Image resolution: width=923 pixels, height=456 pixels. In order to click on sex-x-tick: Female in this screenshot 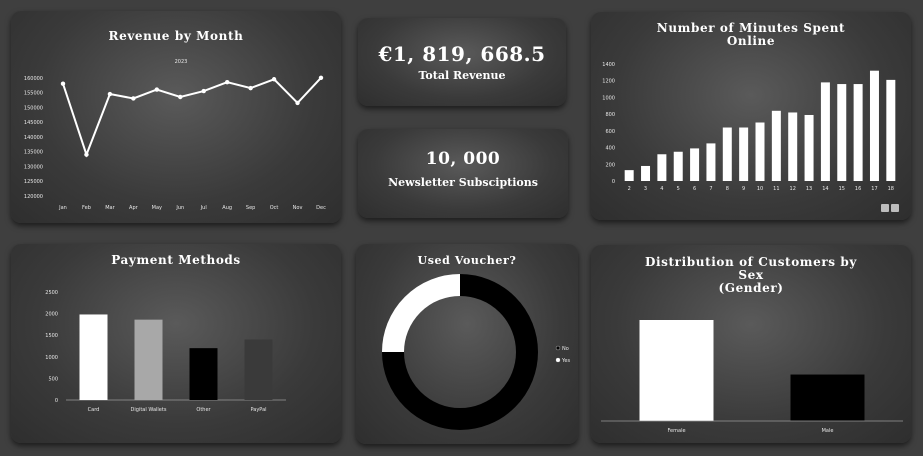, I will do `click(676, 431)`.